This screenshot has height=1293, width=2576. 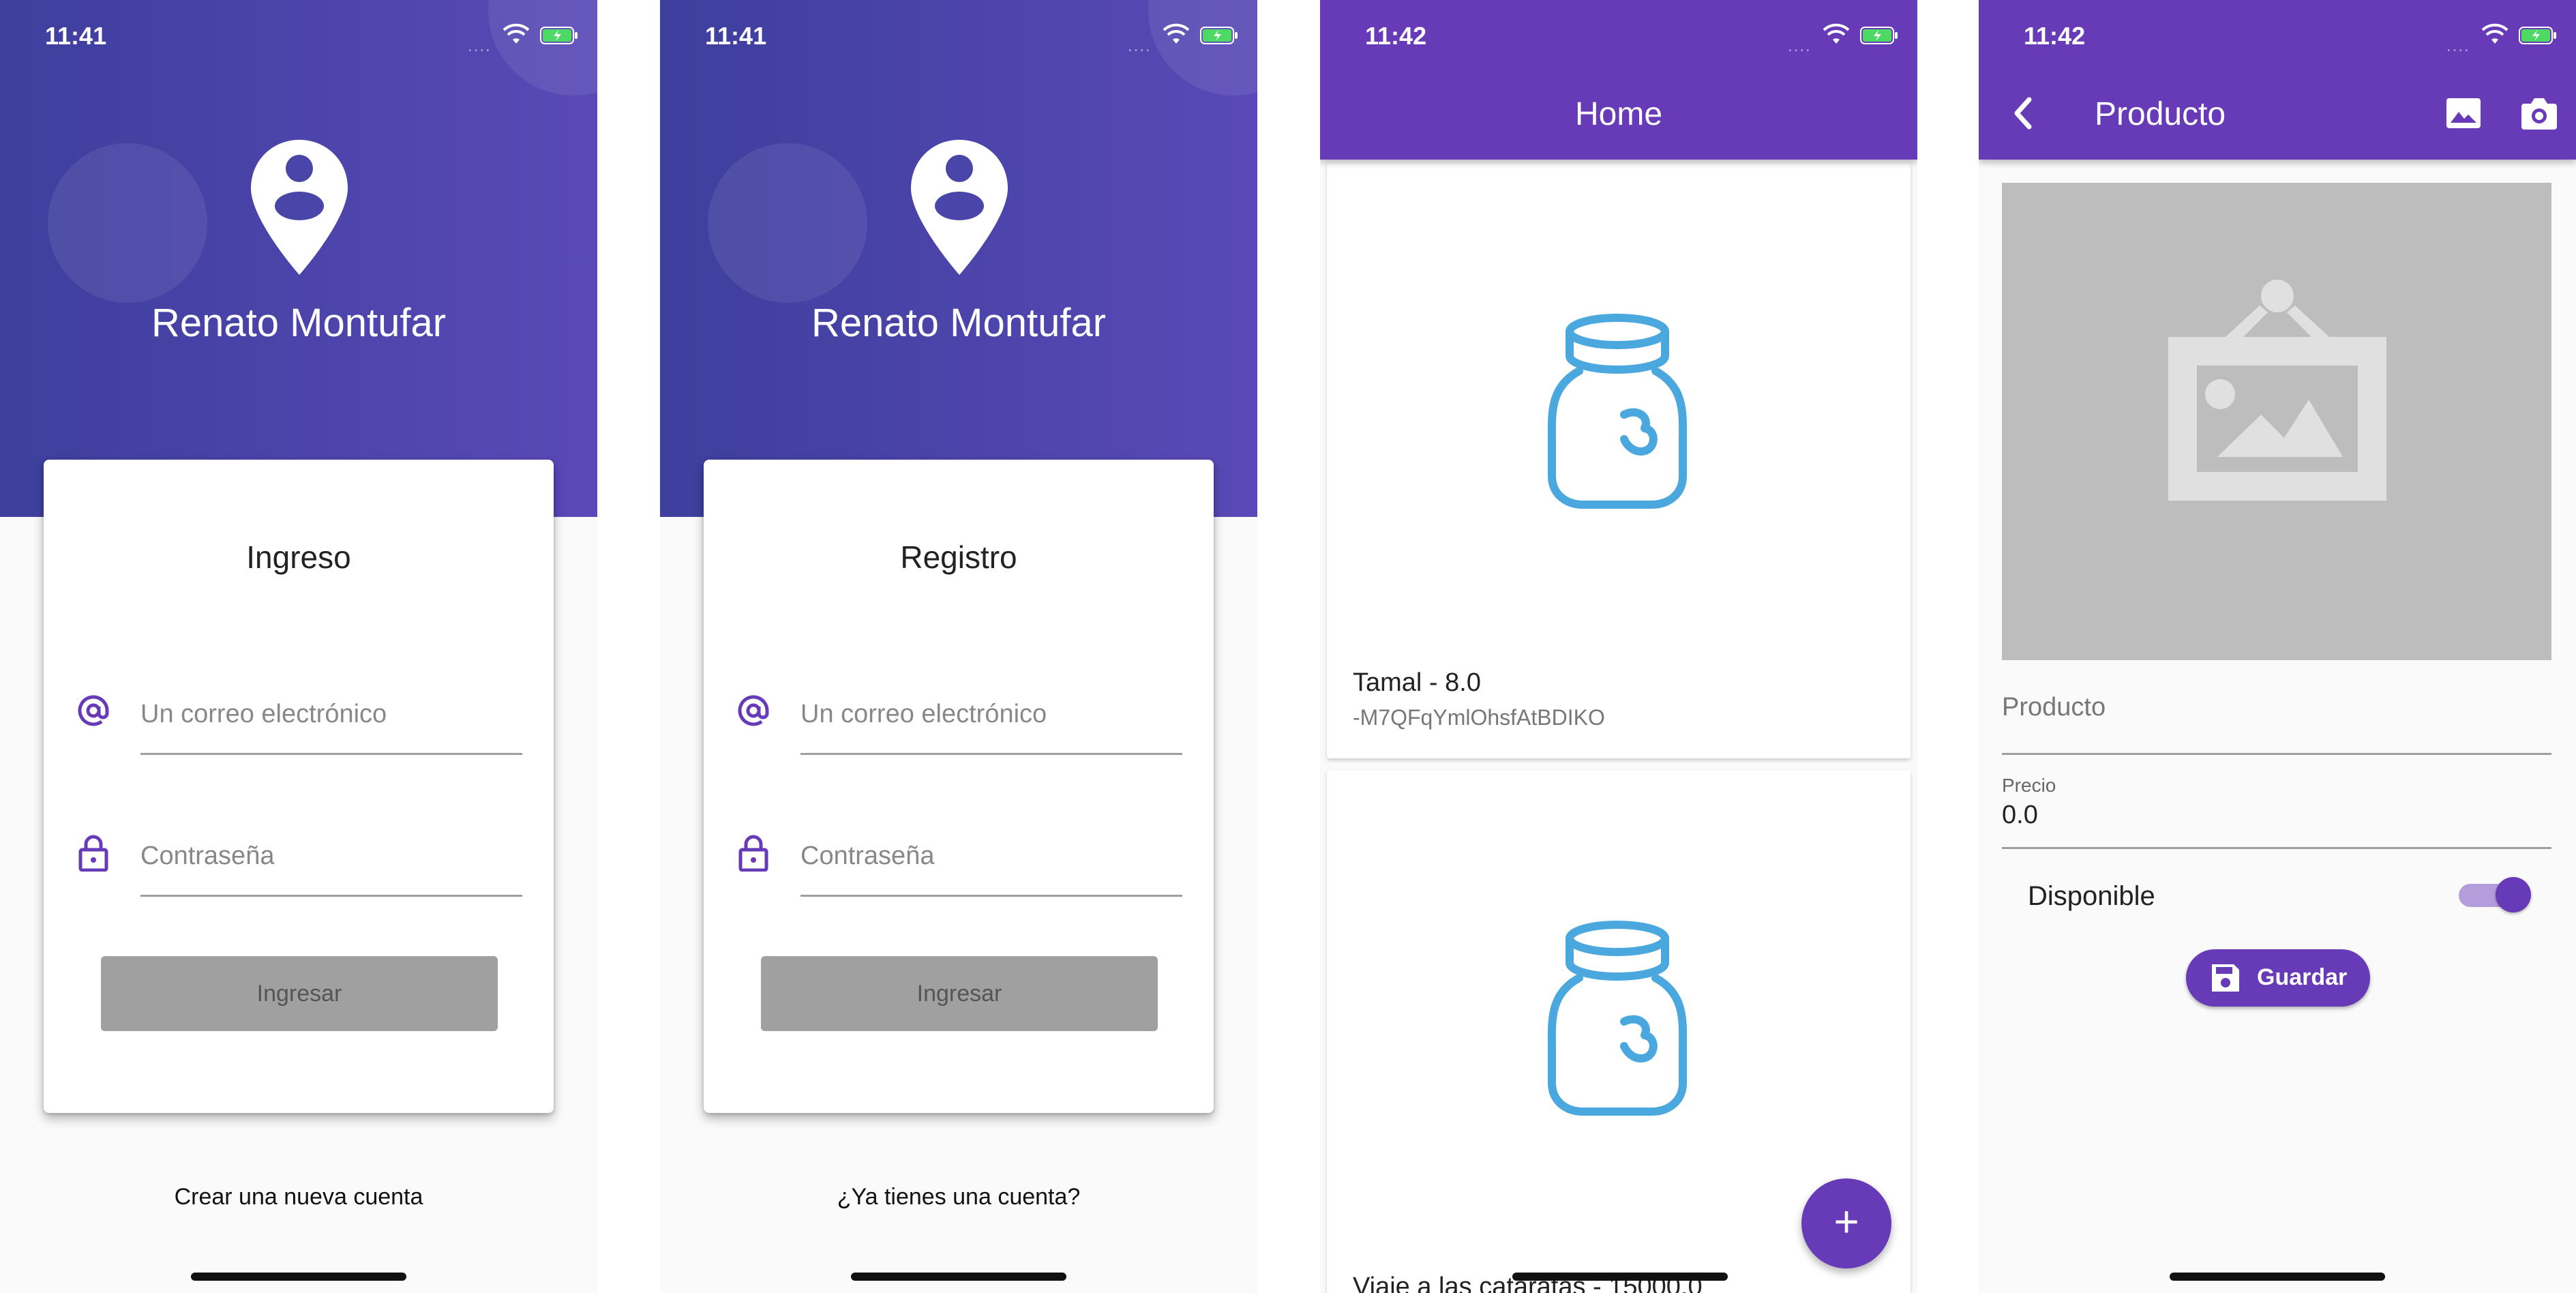 What do you see at coordinates (2277, 390) in the screenshot?
I see `picture-placeholder-icon` at bounding box center [2277, 390].